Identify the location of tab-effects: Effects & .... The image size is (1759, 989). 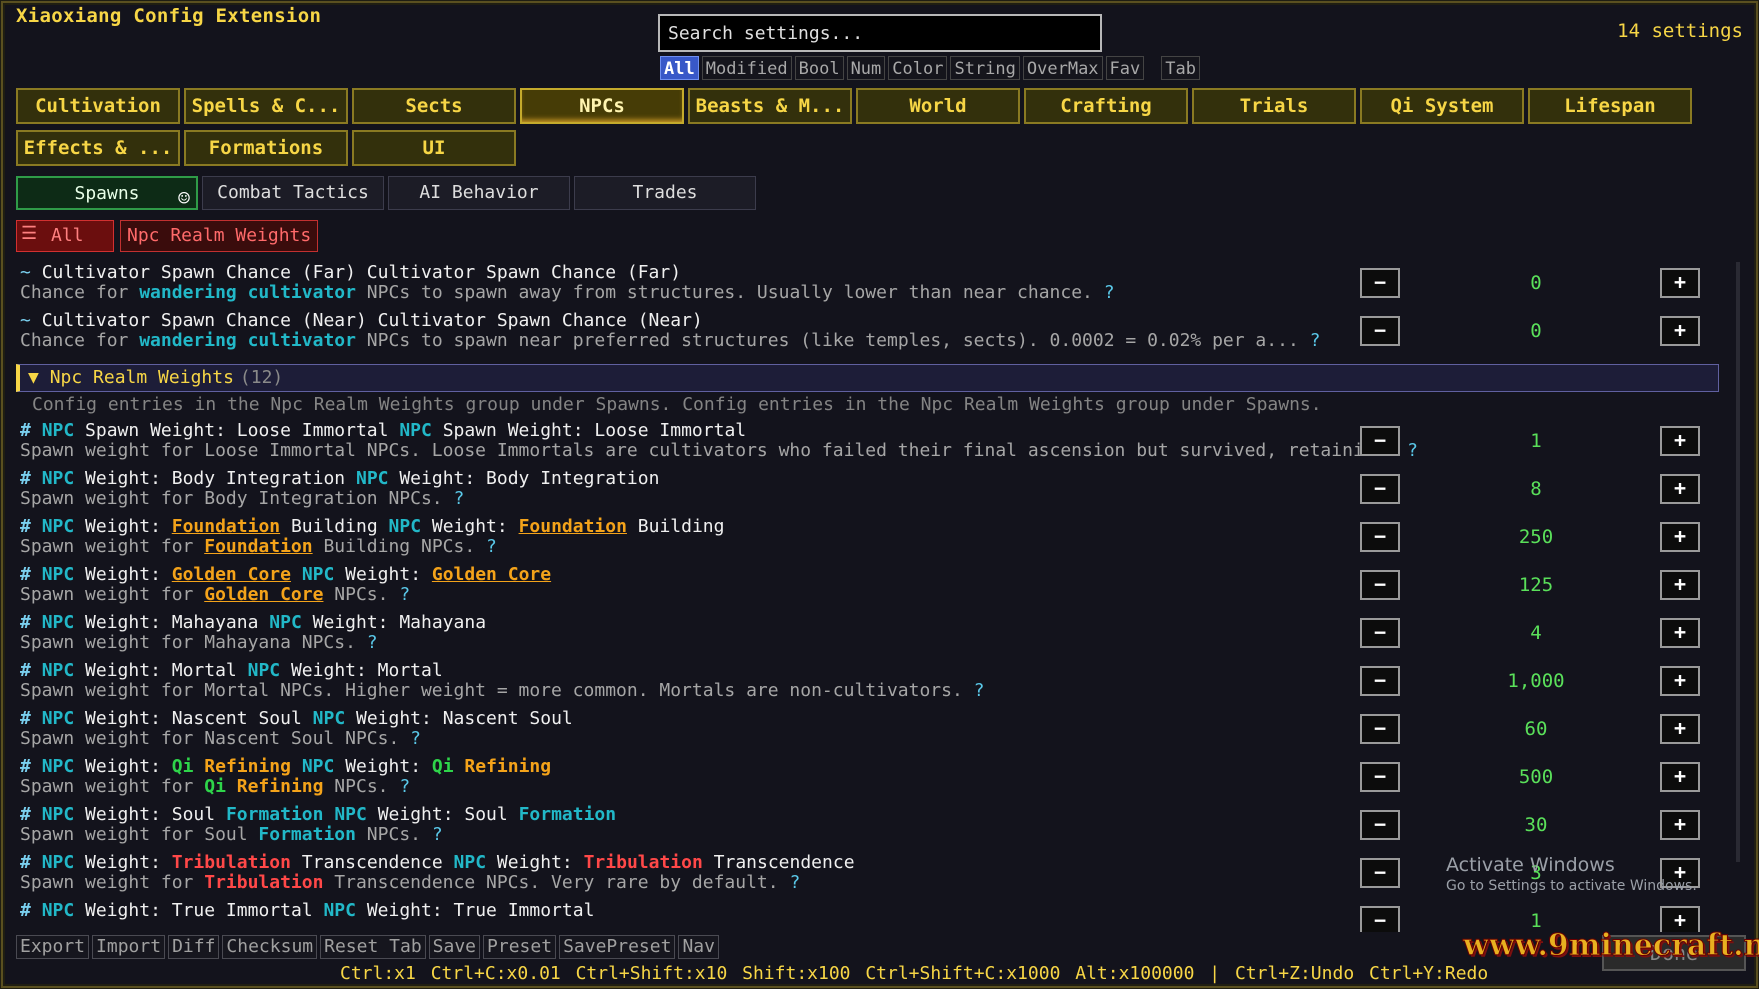
(98, 148).